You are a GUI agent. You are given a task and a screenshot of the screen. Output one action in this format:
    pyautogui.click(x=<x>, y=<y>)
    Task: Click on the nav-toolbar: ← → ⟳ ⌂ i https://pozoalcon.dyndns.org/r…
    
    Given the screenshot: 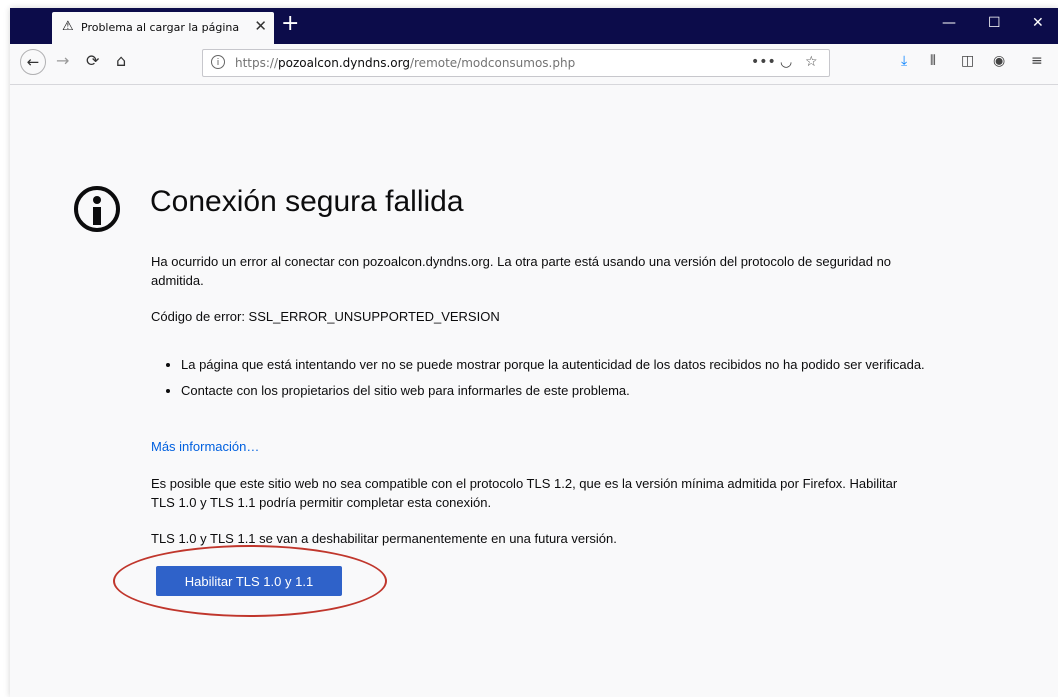 What is the action you would take?
    pyautogui.click(x=534, y=64)
    